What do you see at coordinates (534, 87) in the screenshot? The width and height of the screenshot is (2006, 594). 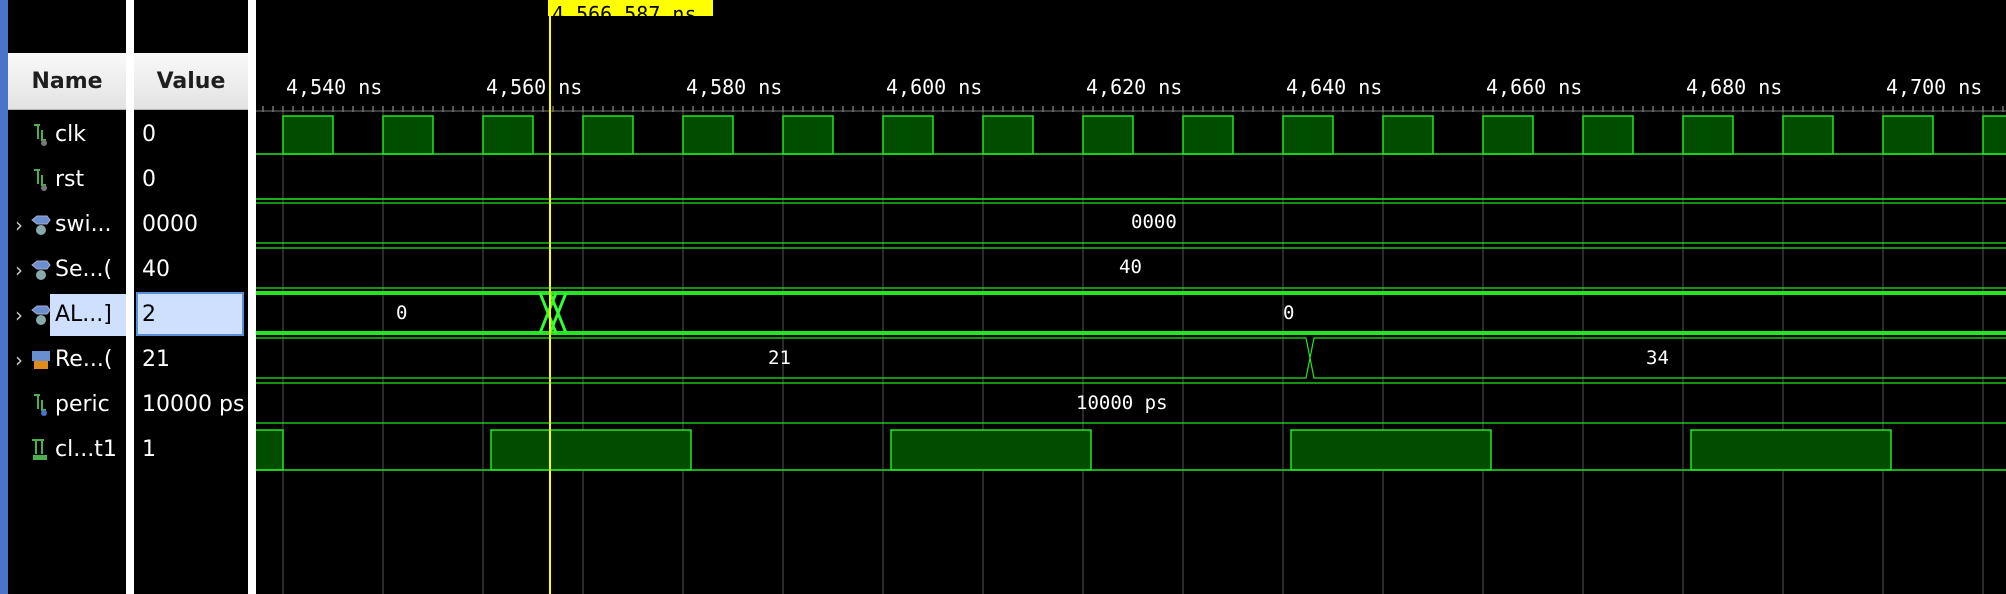 I see `time-tick-label: 4,560 ns` at bounding box center [534, 87].